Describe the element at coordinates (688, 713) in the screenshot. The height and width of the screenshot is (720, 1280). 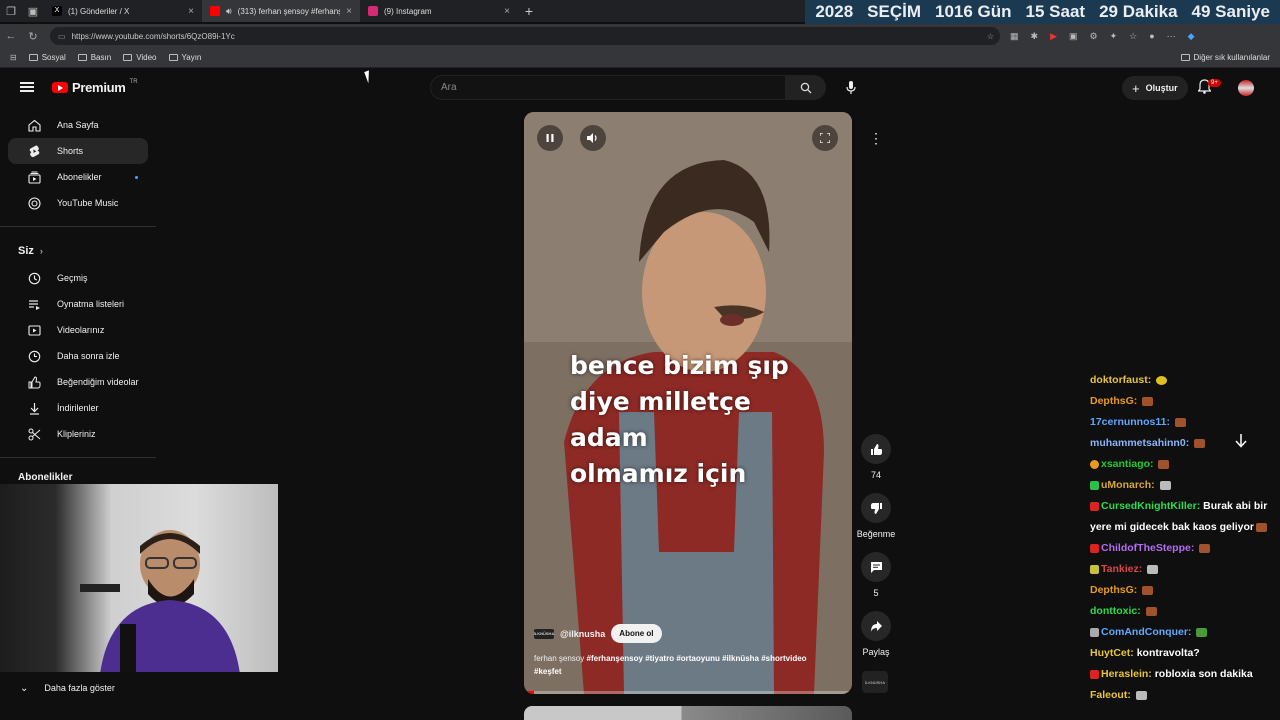
I see `next-short-preview` at that location.